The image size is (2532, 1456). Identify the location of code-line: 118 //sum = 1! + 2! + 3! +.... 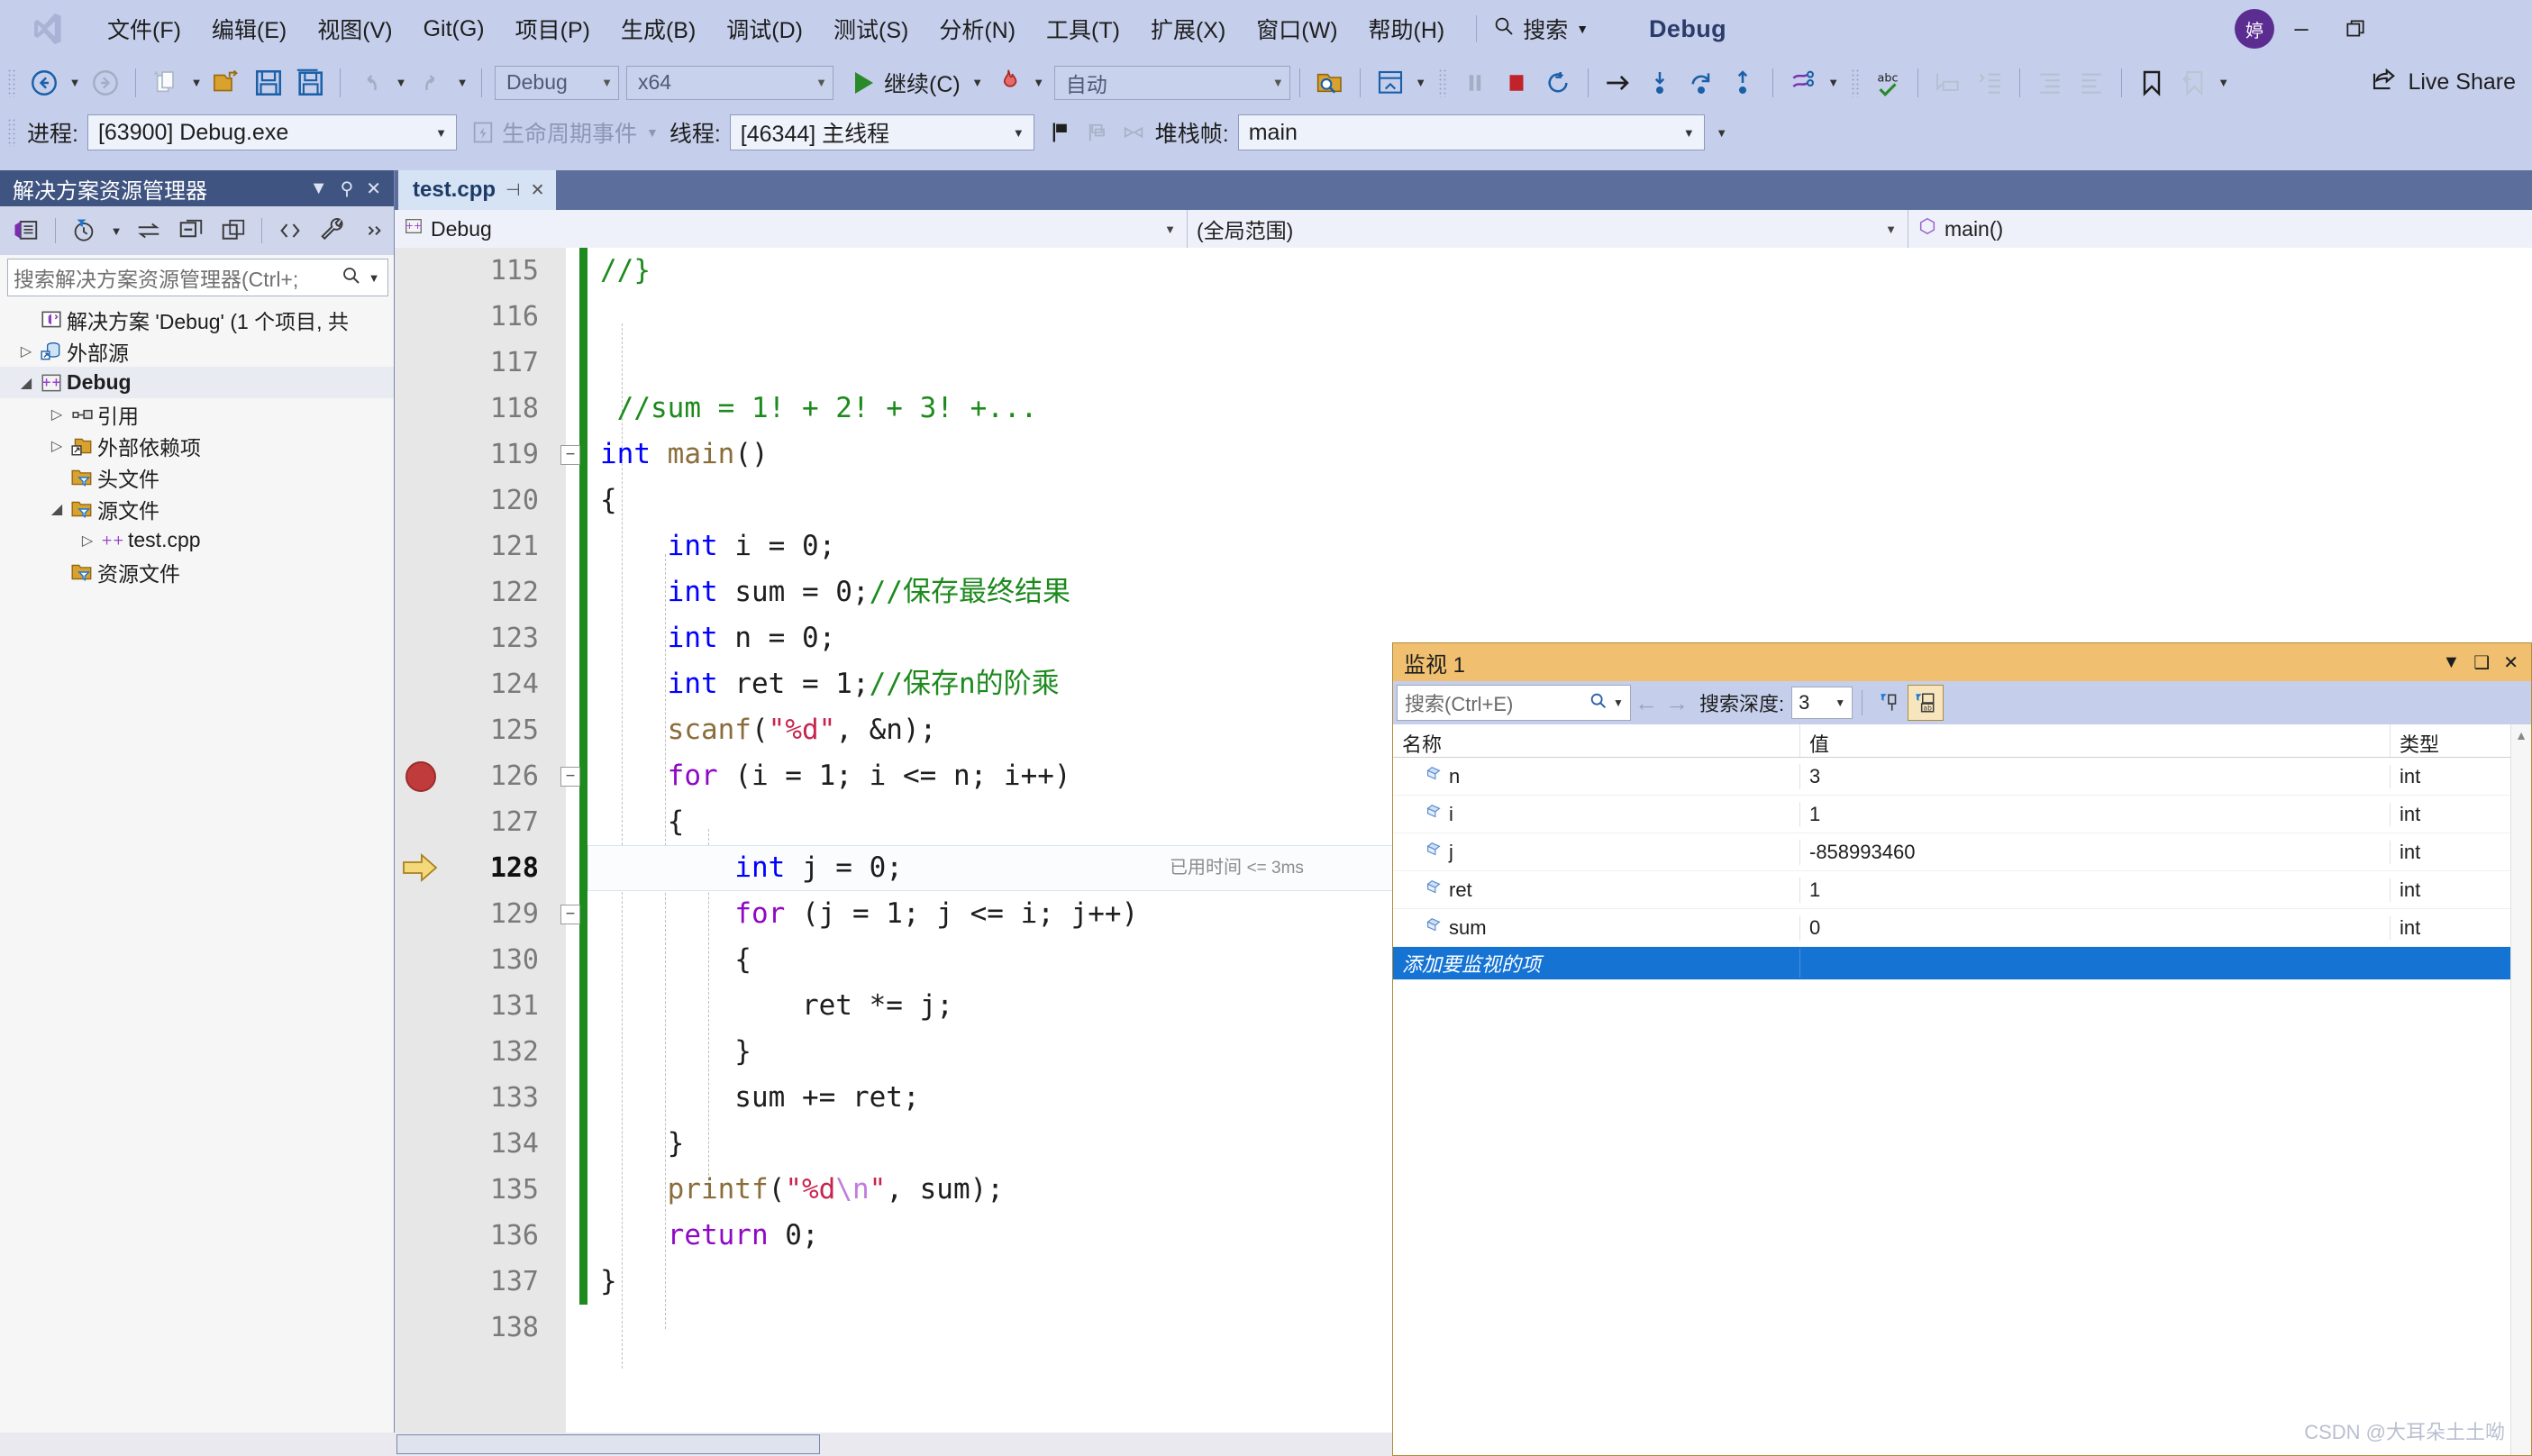
(1463, 409).